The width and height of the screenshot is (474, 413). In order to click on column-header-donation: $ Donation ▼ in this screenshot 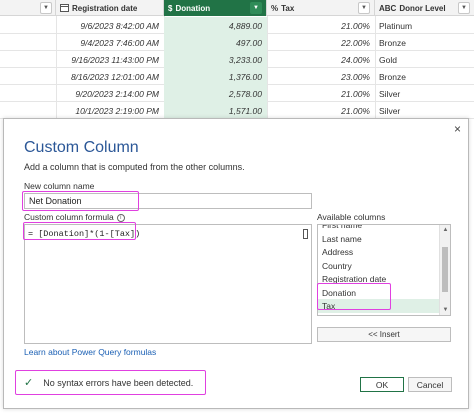, I will do `click(215, 8)`.